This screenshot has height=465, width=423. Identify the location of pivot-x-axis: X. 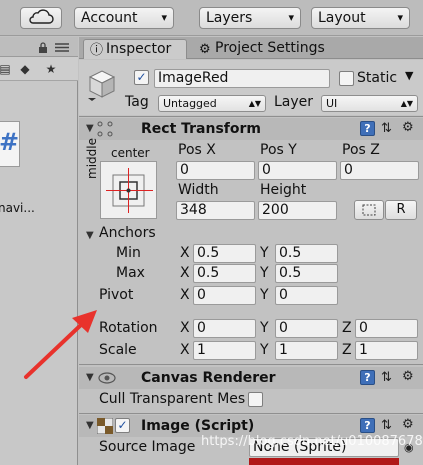
(185, 295).